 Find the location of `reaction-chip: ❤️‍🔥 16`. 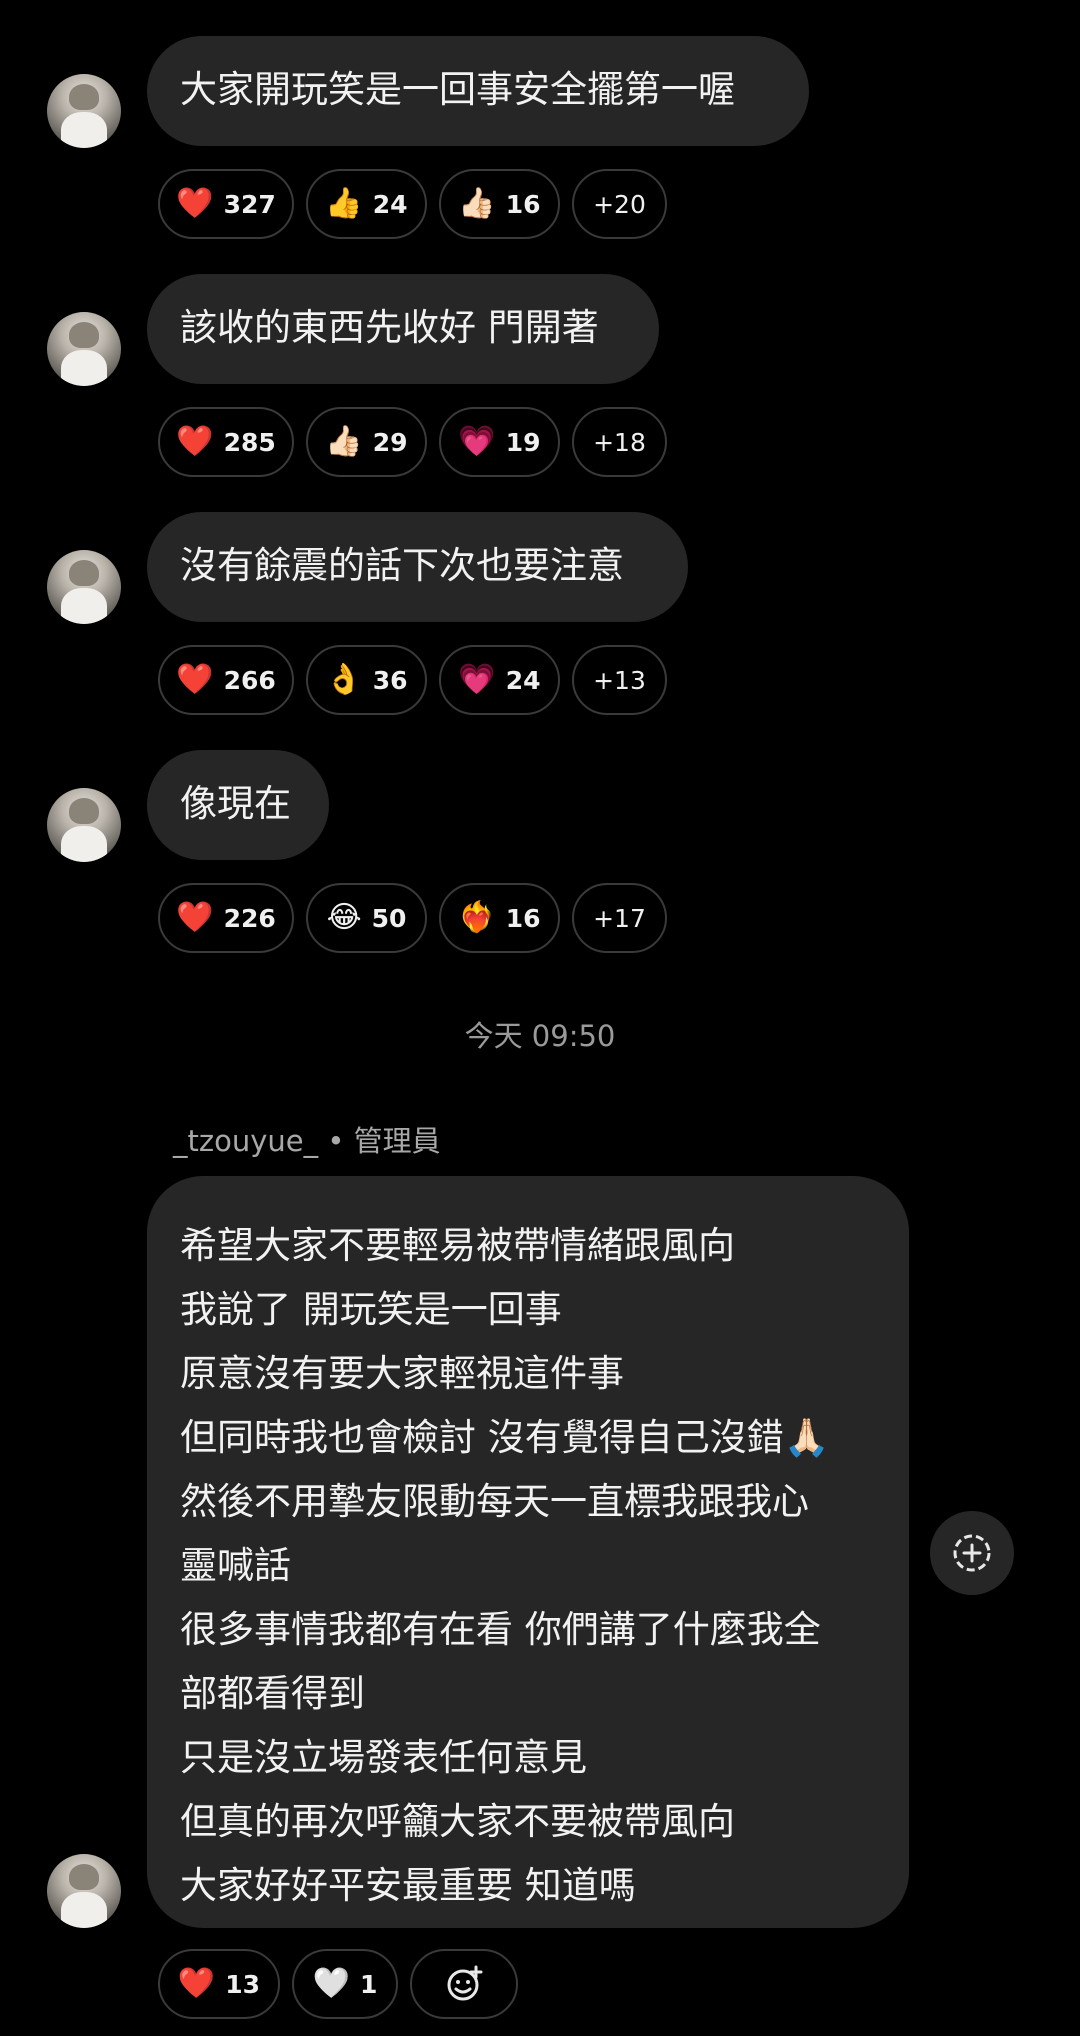

reaction-chip: ❤️‍🔥 16 is located at coordinates (499, 918).